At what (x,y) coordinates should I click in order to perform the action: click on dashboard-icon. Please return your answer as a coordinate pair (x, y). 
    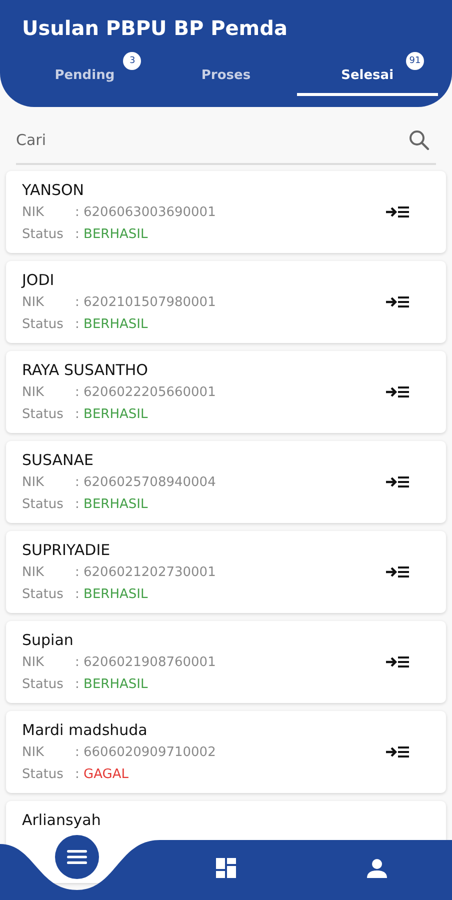
    Looking at the image, I should click on (226, 868).